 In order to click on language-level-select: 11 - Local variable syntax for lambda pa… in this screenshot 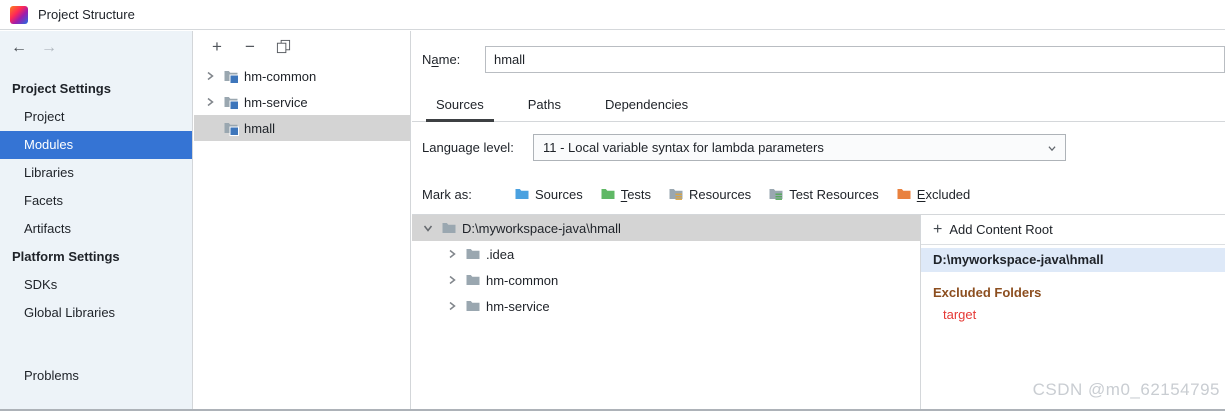, I will do `click(799, 147)`.